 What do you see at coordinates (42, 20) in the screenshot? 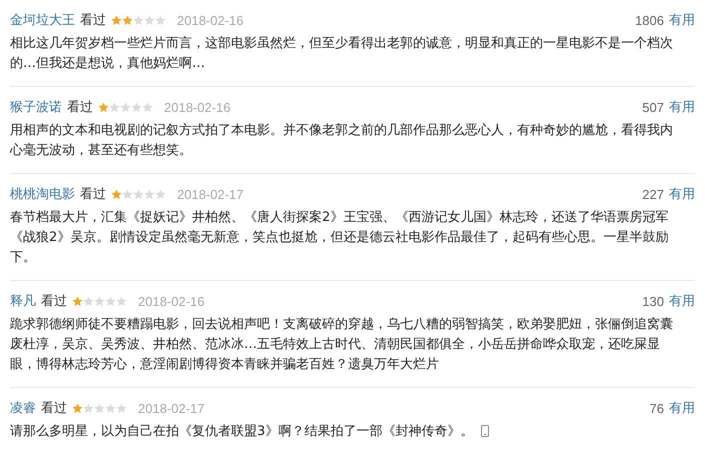
I see `username-link: 金坷垃大王` at bounding box center [42, 20].